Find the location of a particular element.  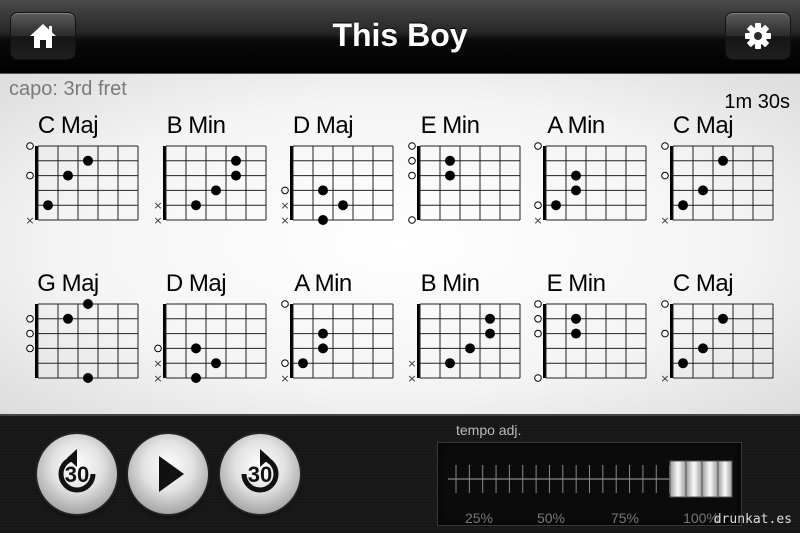

tempo-tick-label: 50% is located at coordinates (551, 518).